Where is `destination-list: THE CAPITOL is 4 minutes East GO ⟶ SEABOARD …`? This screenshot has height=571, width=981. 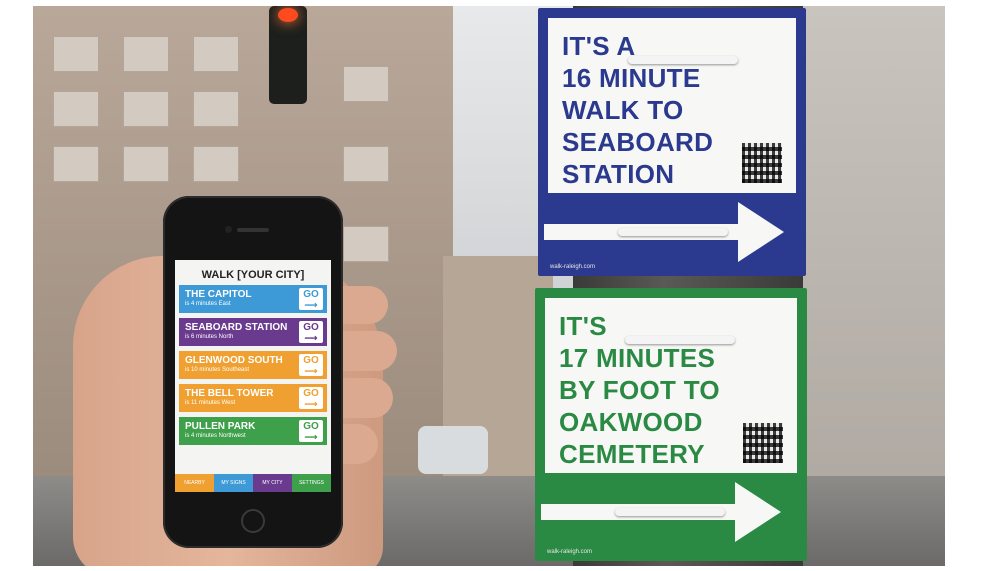
destination-list: THE CAPITOL is 4 minutes East GO ⟶ SEABOARD … is located at coordinates (253, 365).